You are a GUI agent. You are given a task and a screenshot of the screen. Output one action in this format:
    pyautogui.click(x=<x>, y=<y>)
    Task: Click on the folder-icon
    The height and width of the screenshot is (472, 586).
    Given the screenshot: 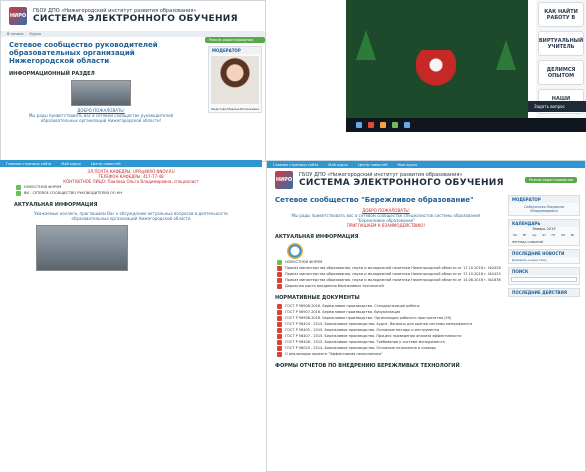 What is the action you would take?
    pyautogui.click(x=383, y=125)
    